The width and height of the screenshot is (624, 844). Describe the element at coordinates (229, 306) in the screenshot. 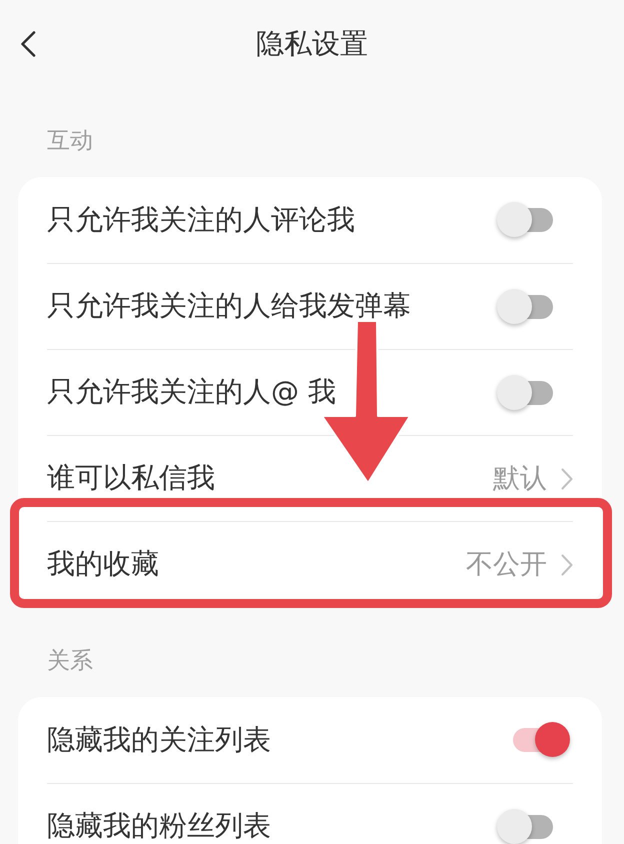

I see `setting-label: 只允许我关注的人给我发弹幕` at that location.